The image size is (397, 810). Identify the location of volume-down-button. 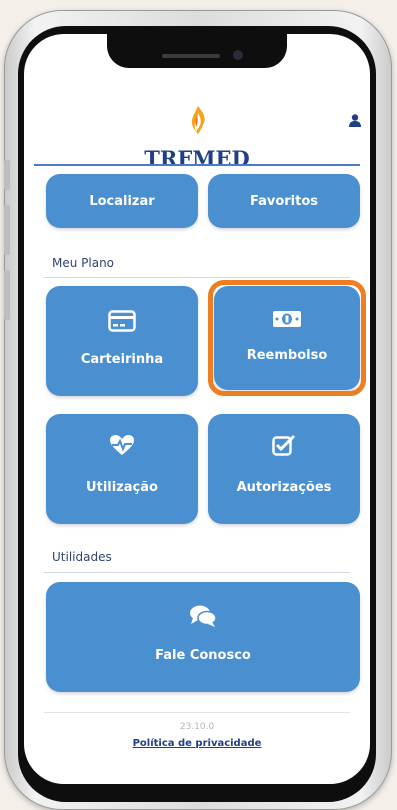
(7, 295).